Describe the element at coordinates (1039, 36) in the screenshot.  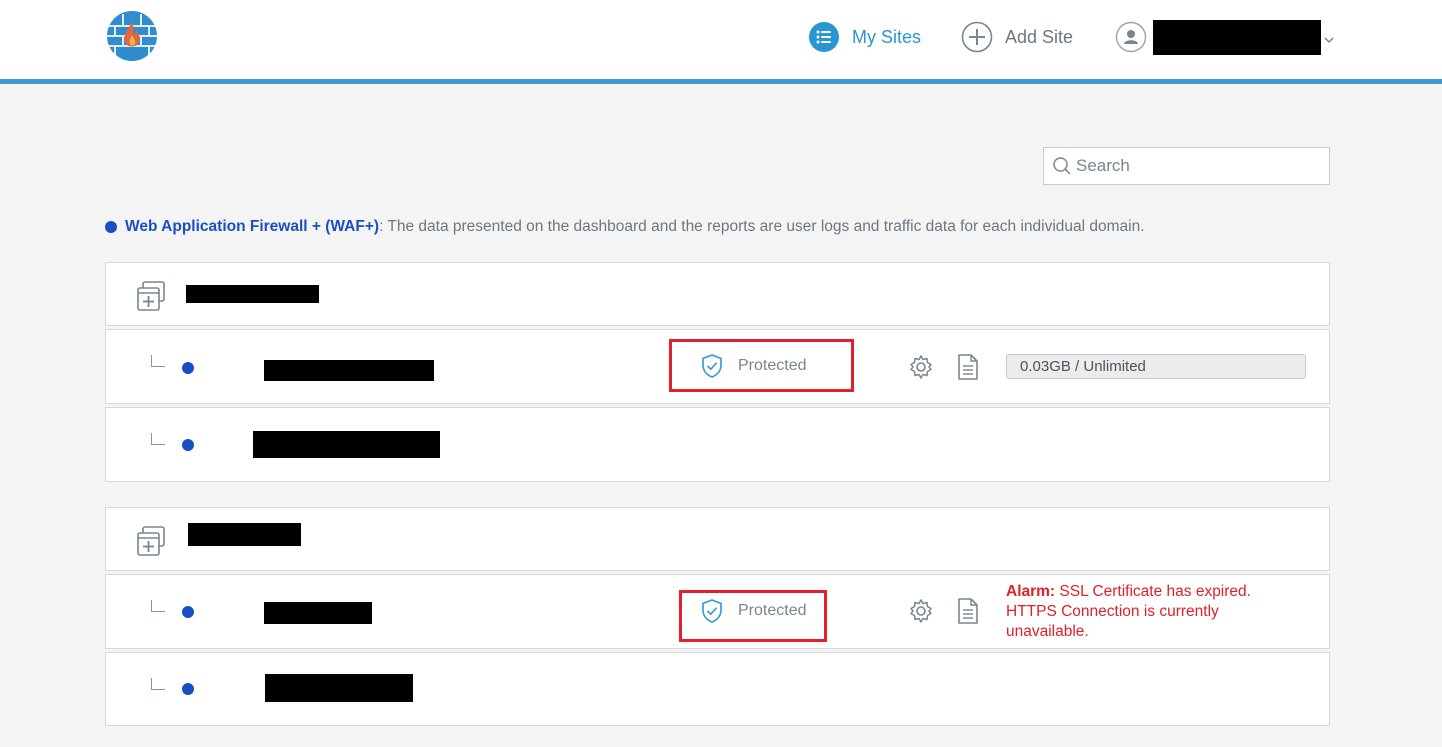
I see `nav-add-site-label: Add Site` at that location.